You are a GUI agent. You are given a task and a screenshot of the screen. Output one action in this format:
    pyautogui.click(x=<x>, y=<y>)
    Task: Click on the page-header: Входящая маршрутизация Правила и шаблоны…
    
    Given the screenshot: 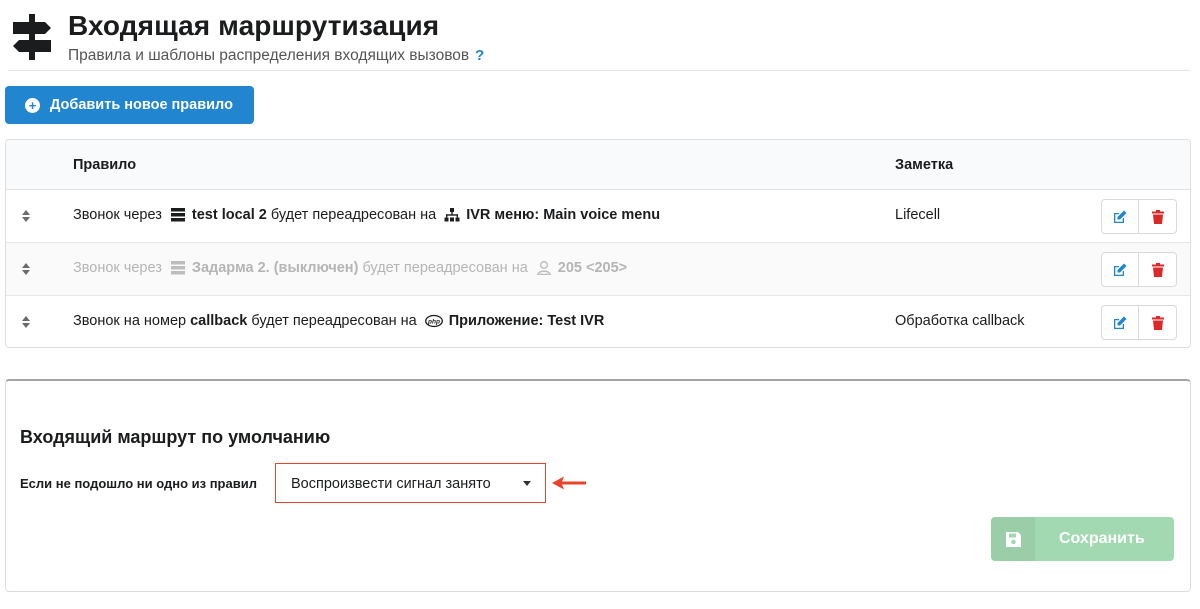 What is the action you would take?
    pyautogui.click(x=599, y=40)
    